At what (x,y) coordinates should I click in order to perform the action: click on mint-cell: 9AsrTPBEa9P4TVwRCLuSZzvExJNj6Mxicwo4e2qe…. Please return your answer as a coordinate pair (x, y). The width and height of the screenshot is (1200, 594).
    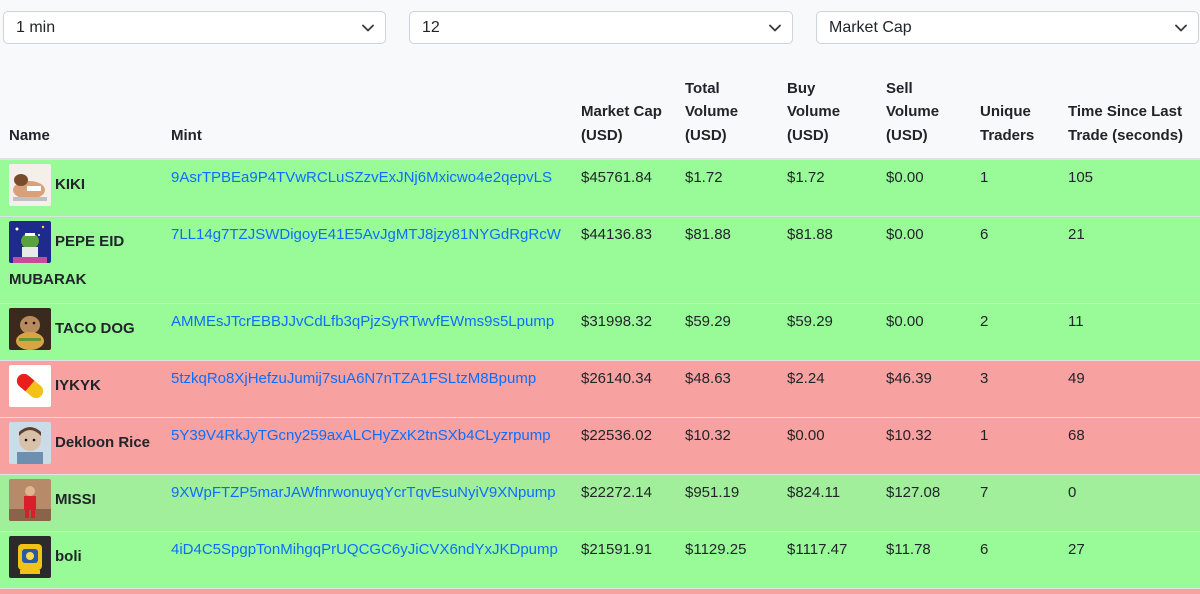
    Looking at the image, I should click on (367, 187).